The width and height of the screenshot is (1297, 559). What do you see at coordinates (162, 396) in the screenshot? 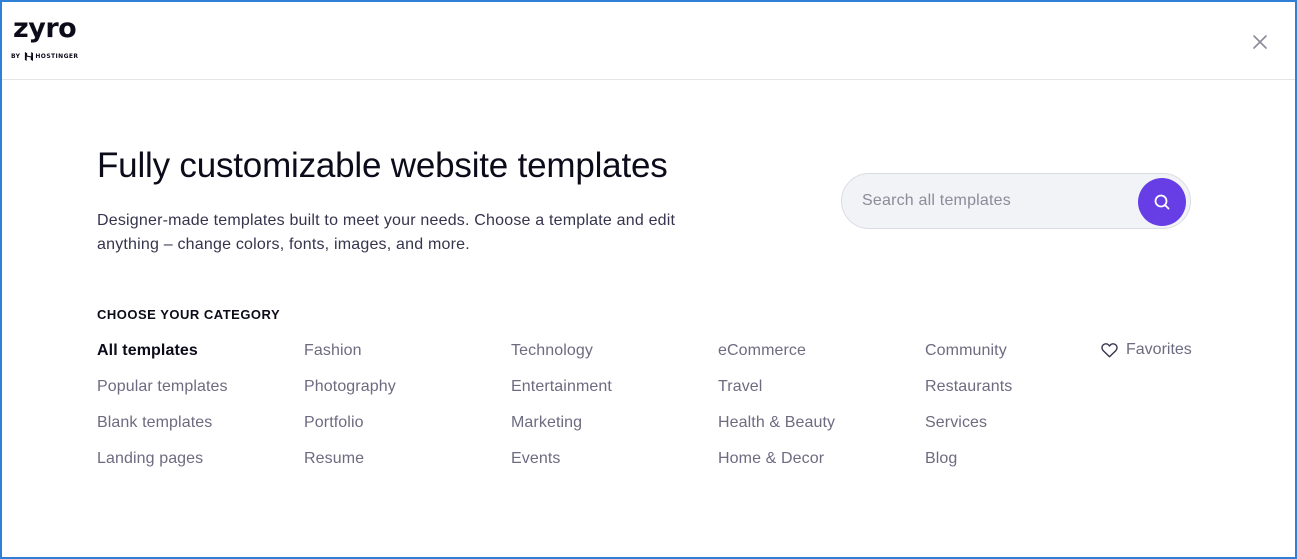
I see `category-popular-templates: Popular templates` at bounding box center [162, 396].